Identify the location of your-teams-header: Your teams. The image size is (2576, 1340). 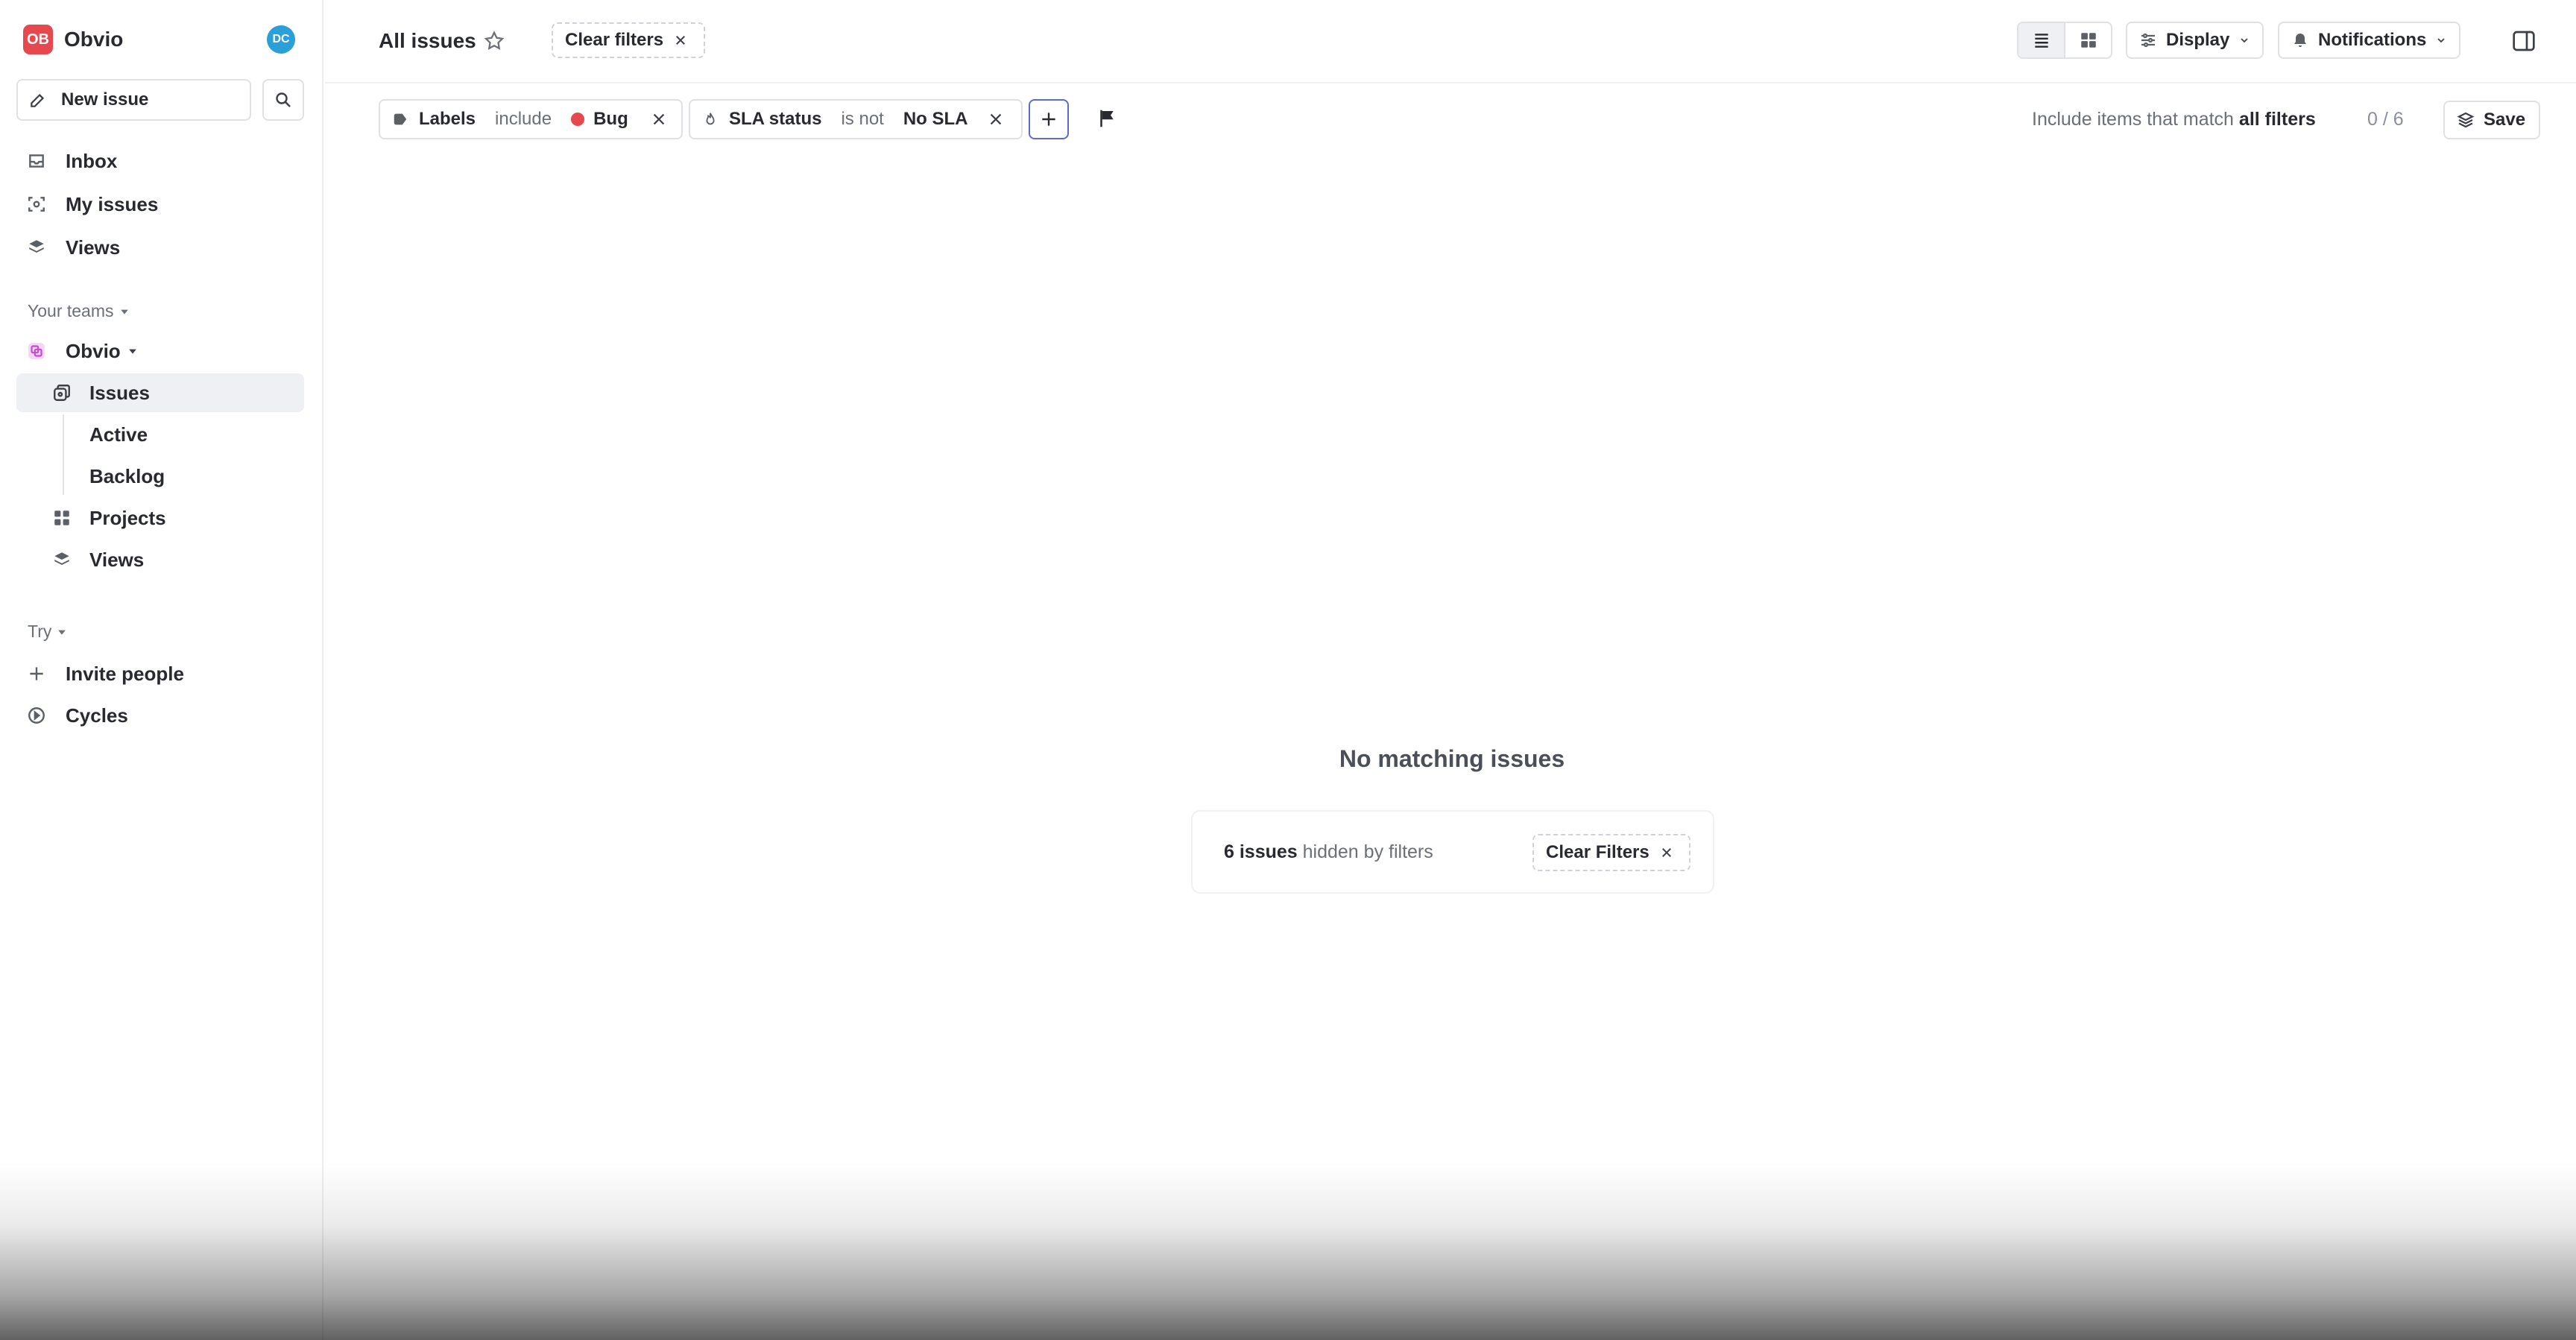
(78, 311).